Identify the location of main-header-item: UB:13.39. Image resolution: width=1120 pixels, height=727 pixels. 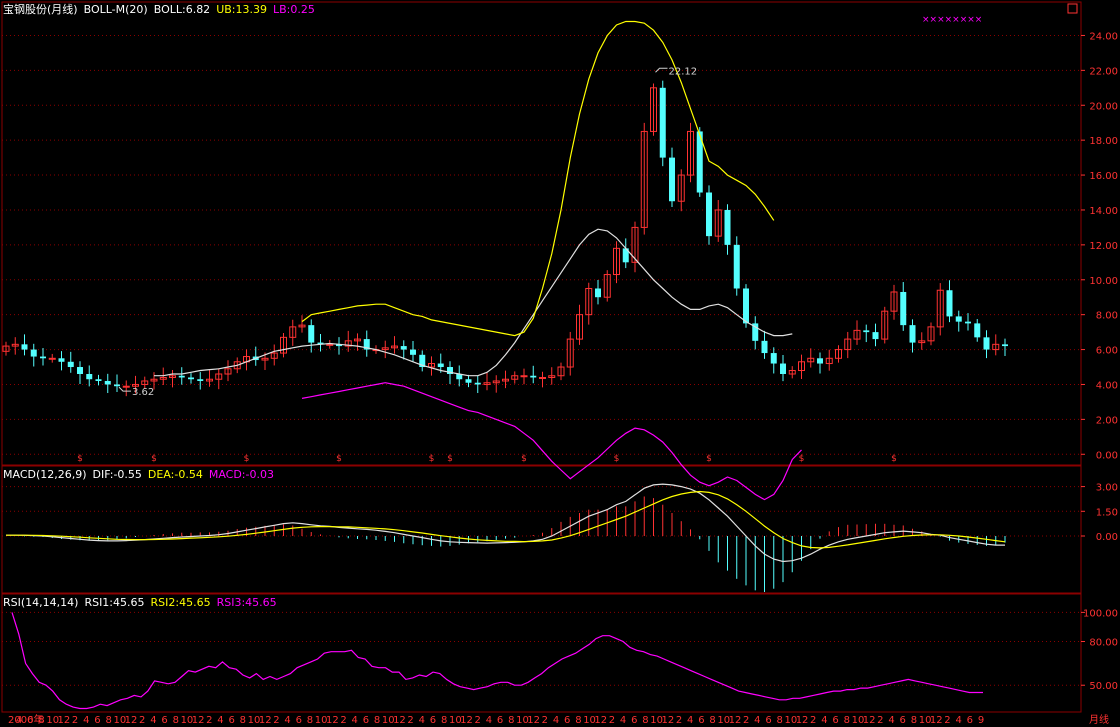
(241, 9).